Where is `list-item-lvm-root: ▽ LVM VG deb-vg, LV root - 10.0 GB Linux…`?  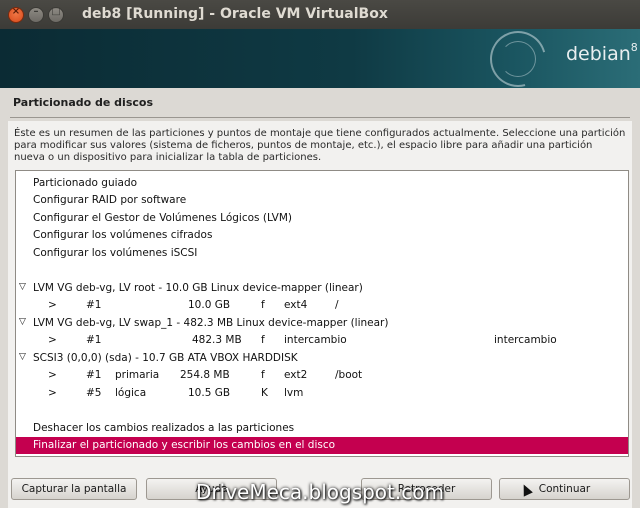
list-item-lvm-root: ▽ LVM VG deb-vg, LV root - 10.0 GB Linux… is located at coordinates (322, 288).